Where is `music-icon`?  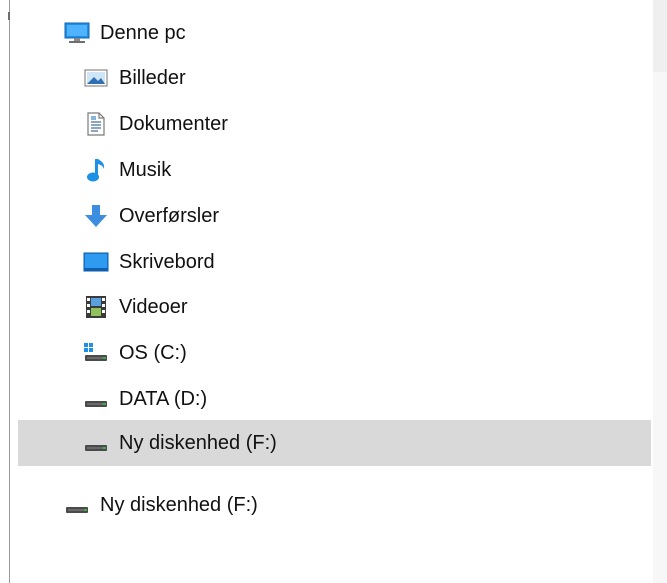 music-icon is located at coordinates (96, 170).